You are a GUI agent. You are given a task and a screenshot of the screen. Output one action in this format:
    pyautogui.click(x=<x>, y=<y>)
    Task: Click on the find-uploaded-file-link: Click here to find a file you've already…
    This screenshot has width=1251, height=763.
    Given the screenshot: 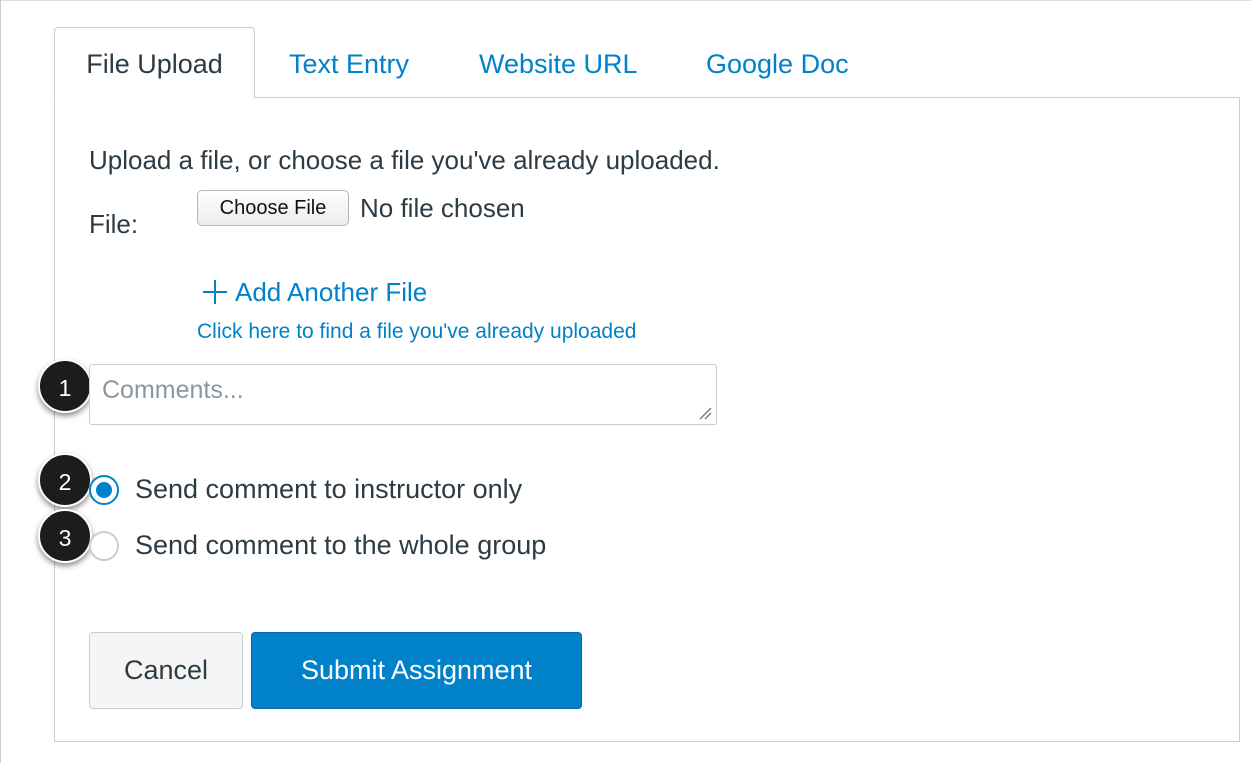 What is the action you would take?
    pyautogui.click(x=416, y=332)
    